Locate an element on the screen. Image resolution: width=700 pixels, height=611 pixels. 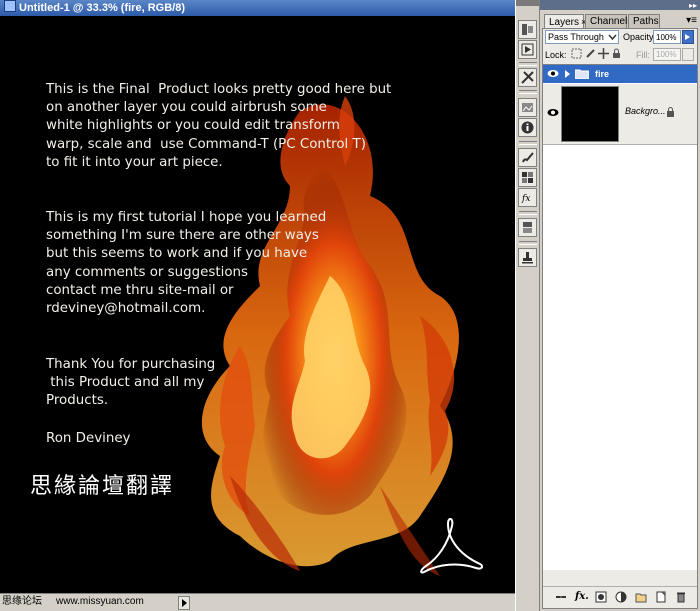
brushes-panel-button is located at coordinates (527, 157).